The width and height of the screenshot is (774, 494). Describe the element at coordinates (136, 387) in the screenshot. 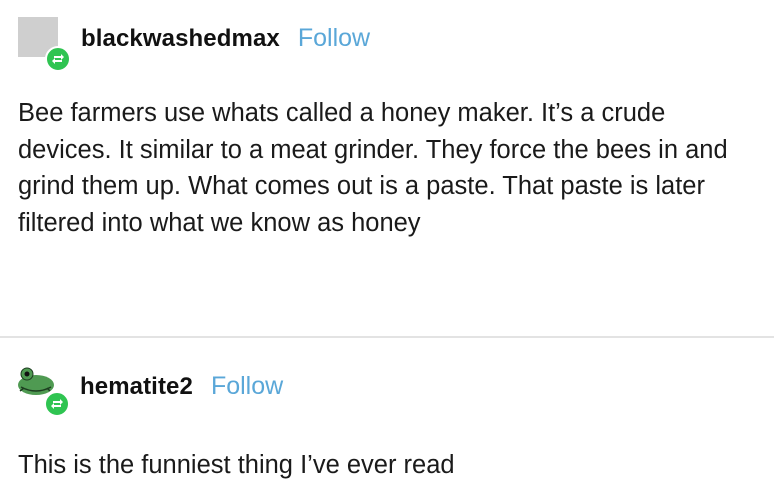

I see `username: hematite2` at that location.